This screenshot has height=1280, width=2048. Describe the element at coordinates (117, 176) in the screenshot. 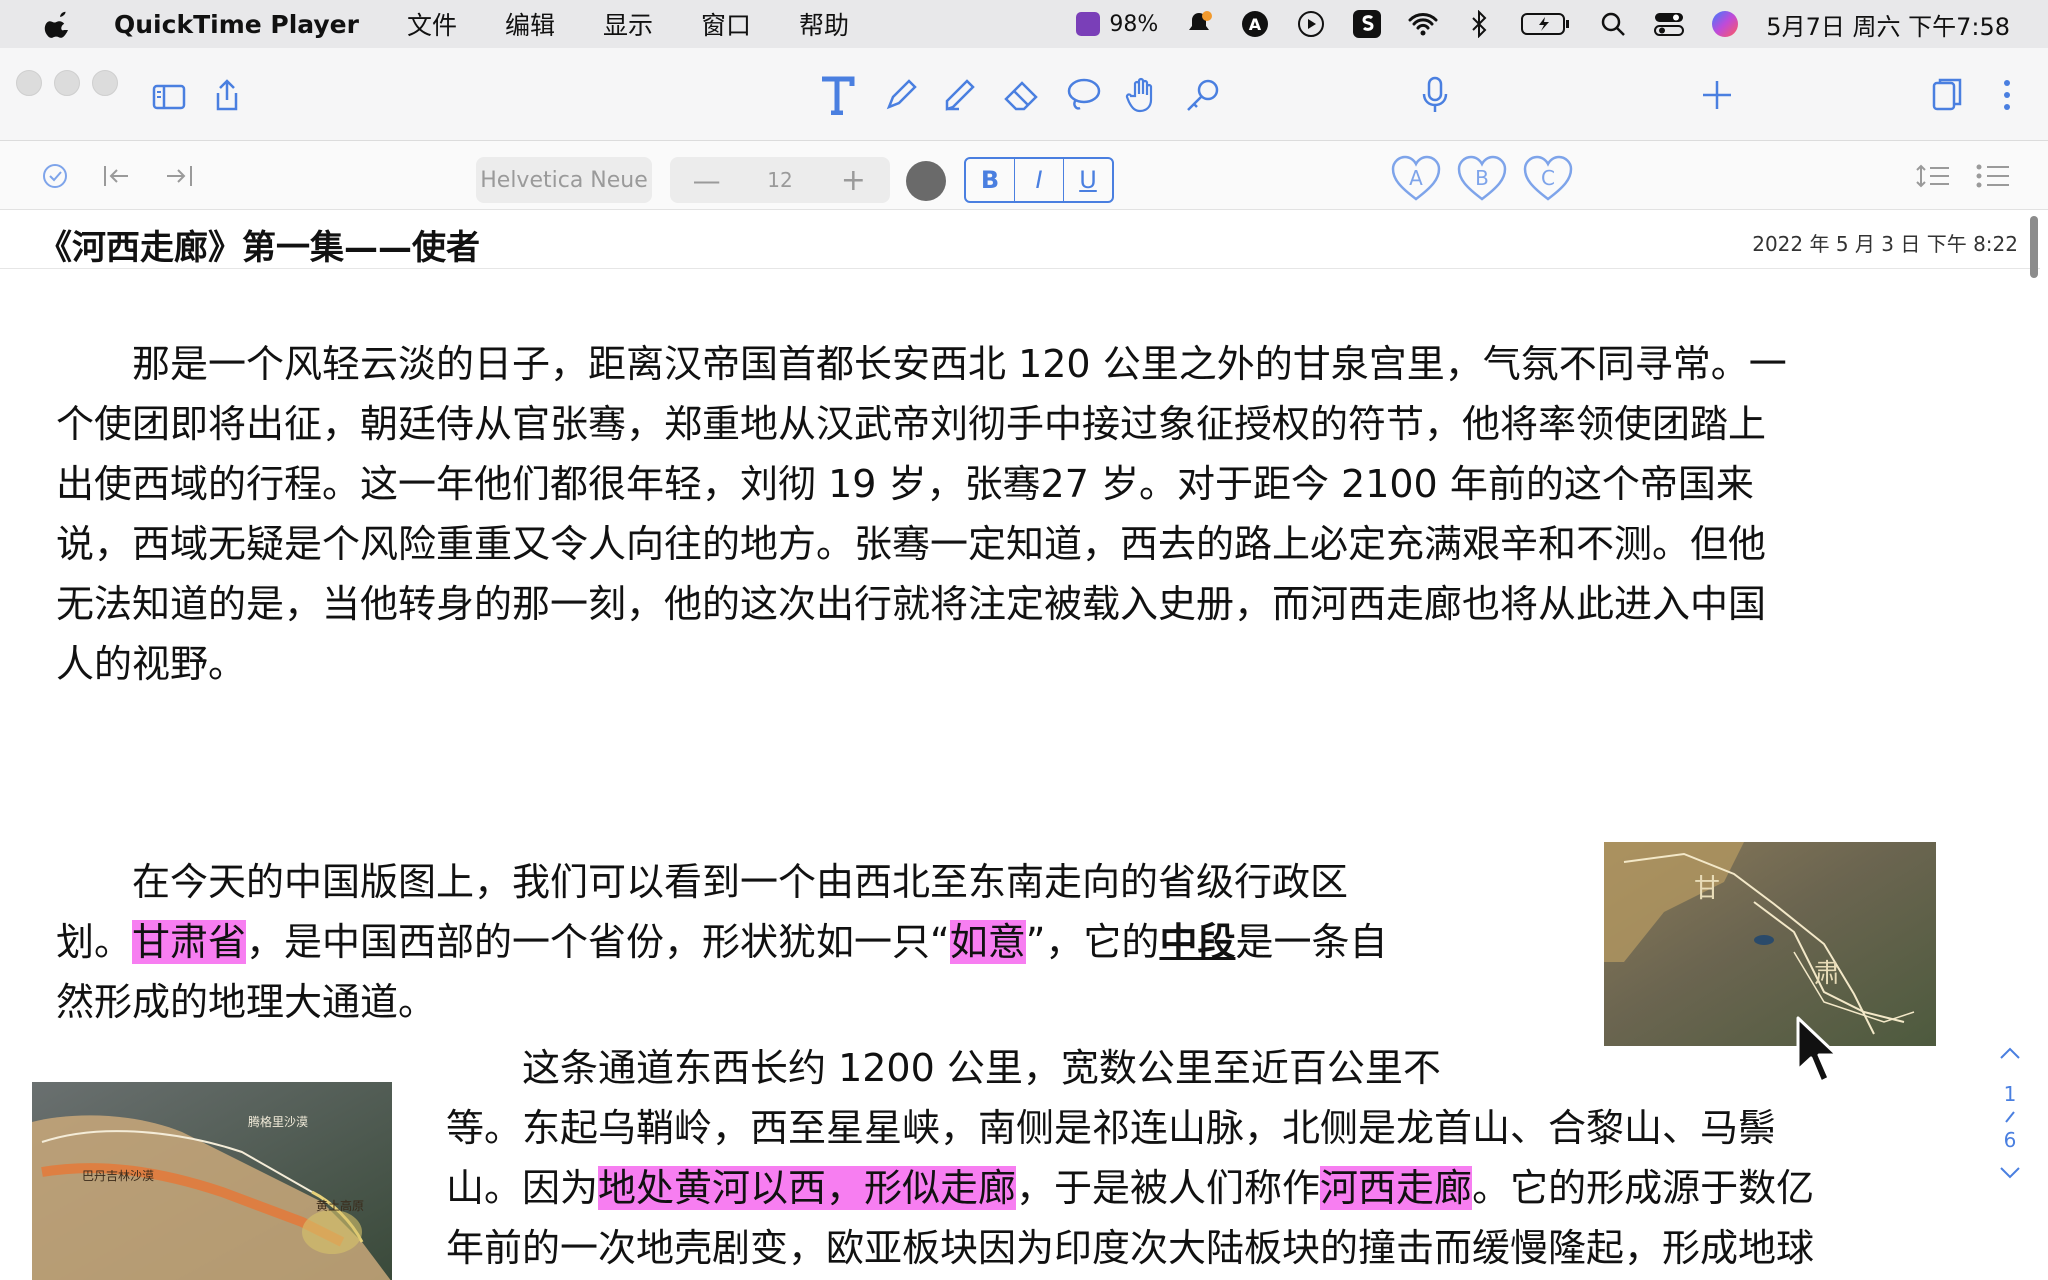

I see `outdent-icon` at that location.